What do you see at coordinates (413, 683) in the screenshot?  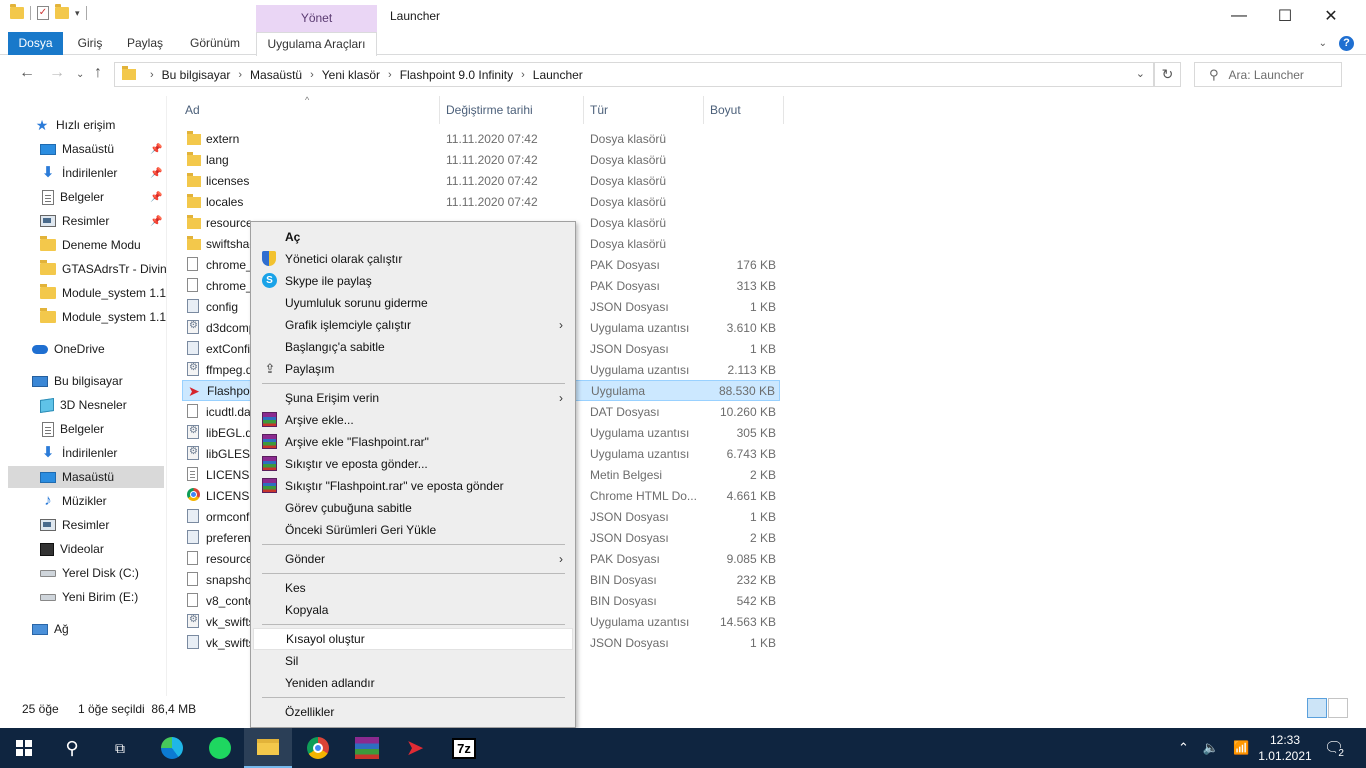 I see `menu-item: Yeniden adlandır` at bounding box center [413, 683].